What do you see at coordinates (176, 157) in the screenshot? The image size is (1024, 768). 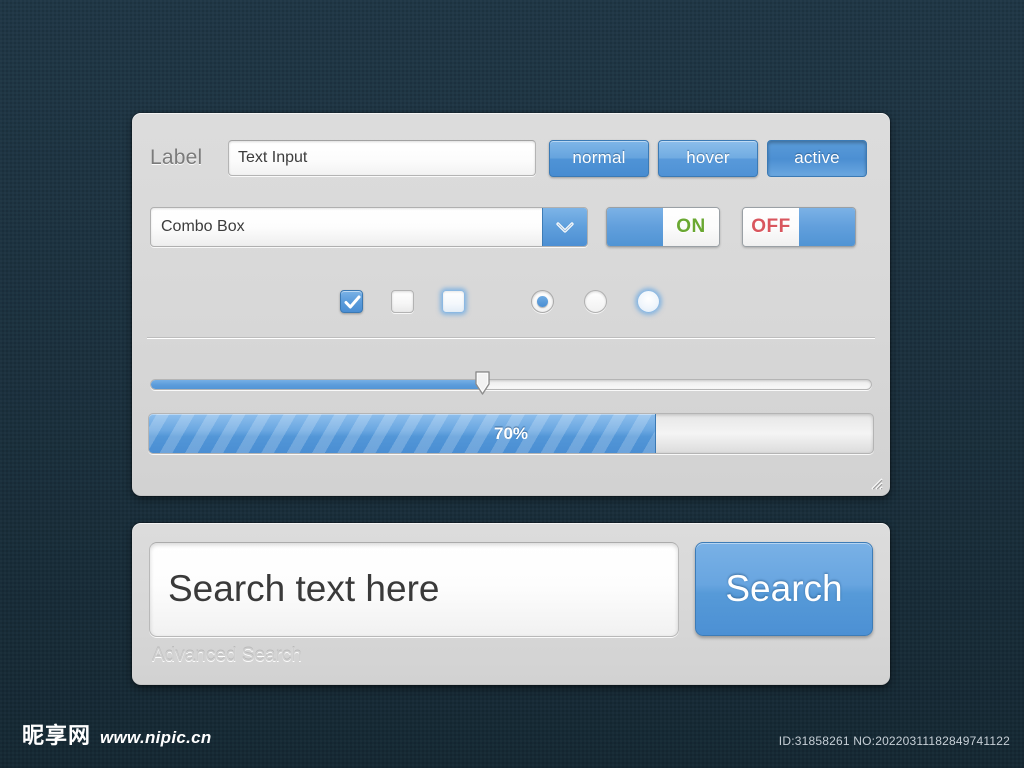 I see `field-label: Label` at bounding box center [176, 157].